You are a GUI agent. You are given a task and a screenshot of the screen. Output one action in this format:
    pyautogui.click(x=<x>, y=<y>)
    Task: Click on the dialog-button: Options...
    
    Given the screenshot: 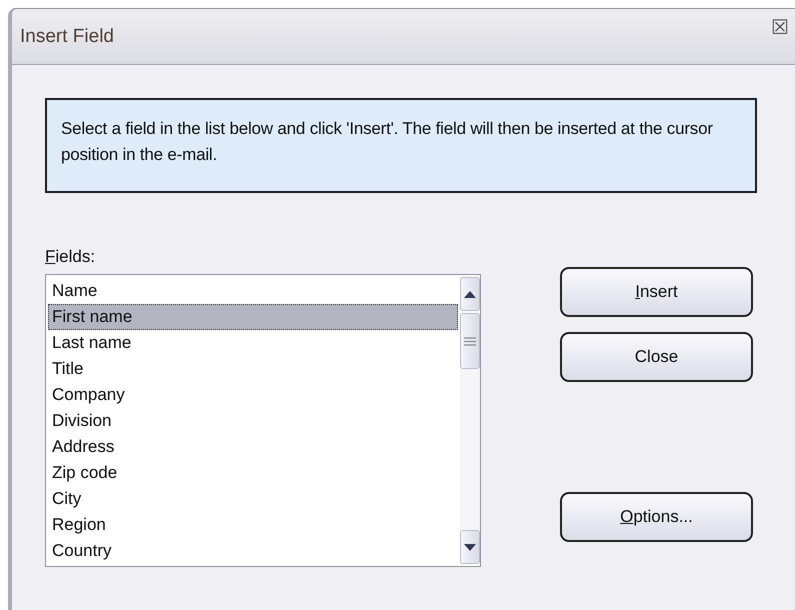 What is the action you would take?
    pyautogui.click(x=656, y=517)
    